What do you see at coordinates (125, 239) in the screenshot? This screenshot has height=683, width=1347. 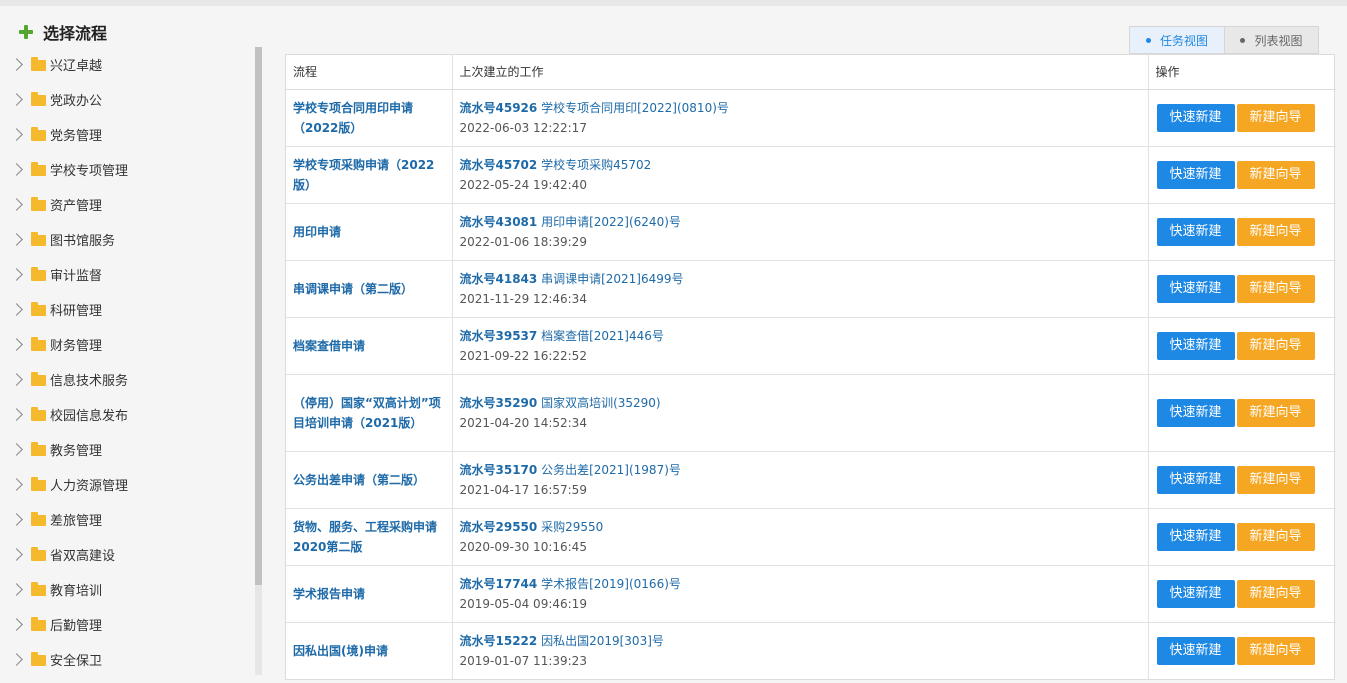 I see `tree-item: 图书馆服务` at bounding box center [125, 239].